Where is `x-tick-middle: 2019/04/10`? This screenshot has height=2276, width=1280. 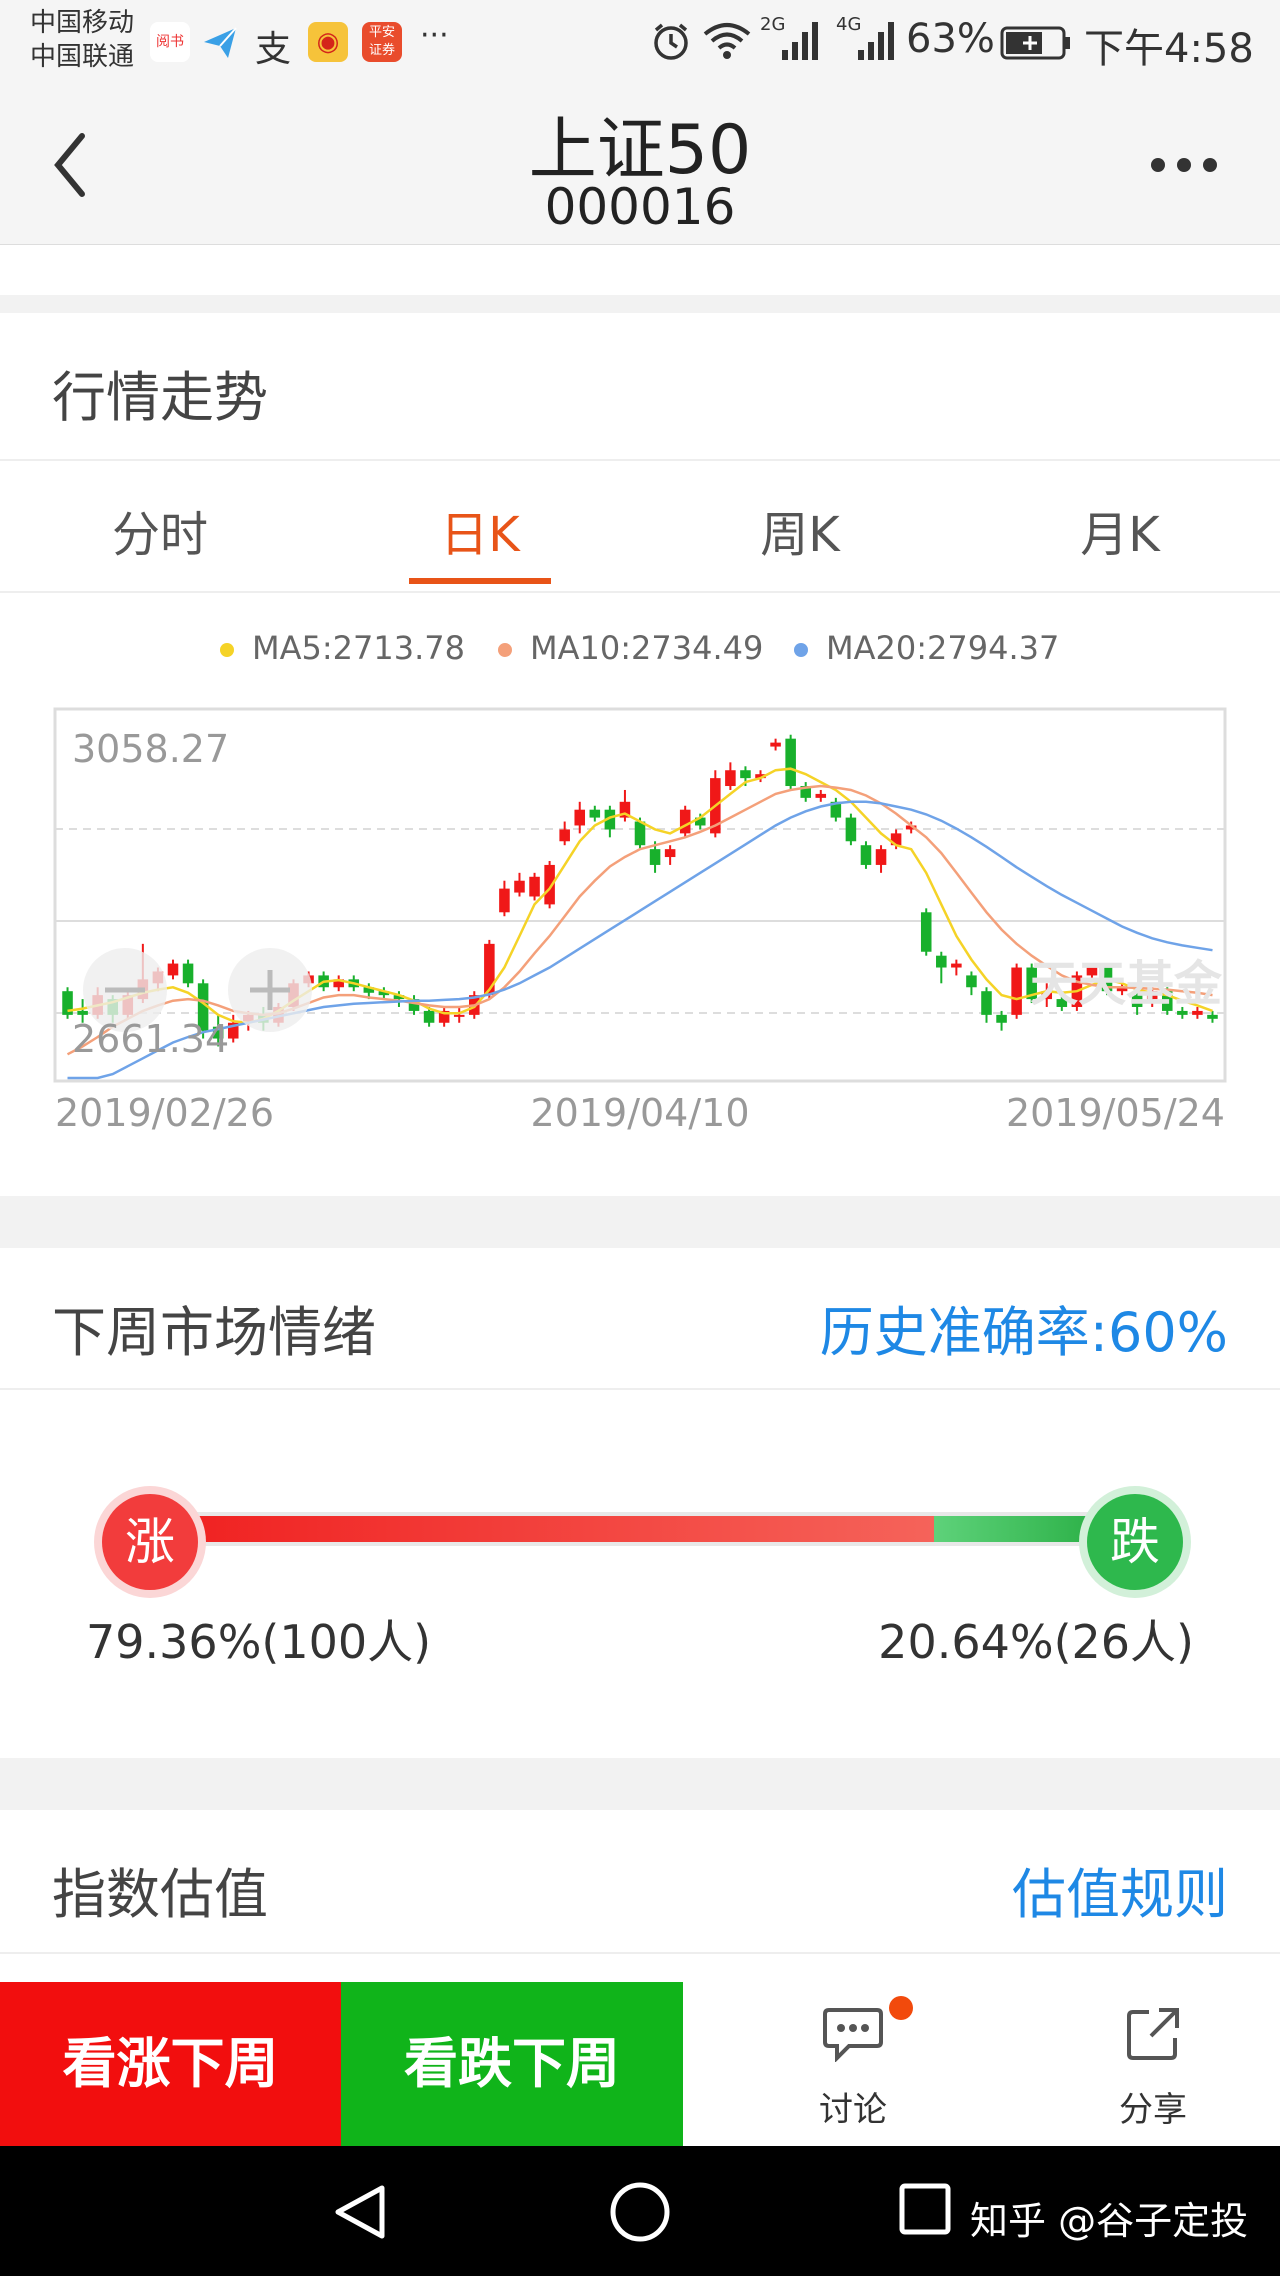 x-tick-middle: 2019/04/10 is located at coordinates (639, 1113).